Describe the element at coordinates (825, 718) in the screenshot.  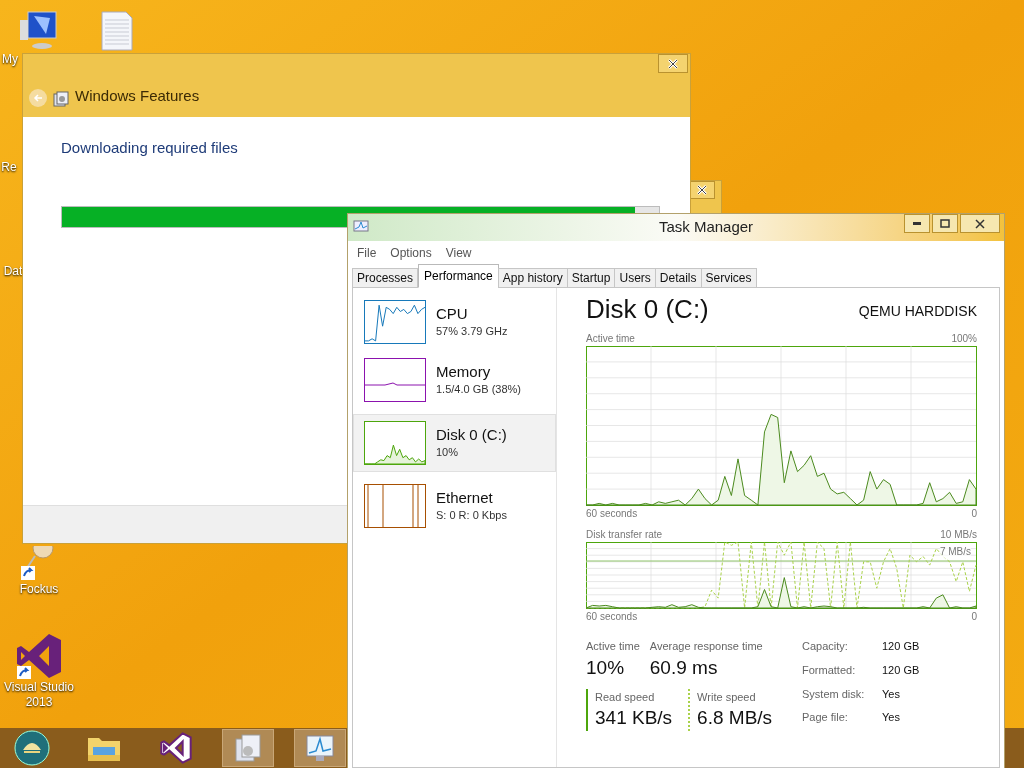
I see `property-label: Page file:` at that location.